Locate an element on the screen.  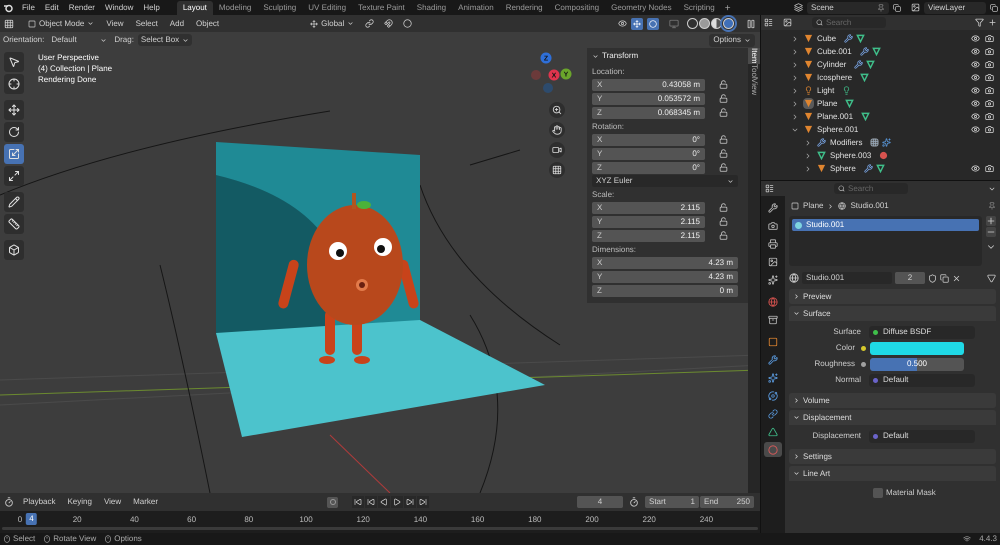
pause-icon is located at coordinates (751, 23).